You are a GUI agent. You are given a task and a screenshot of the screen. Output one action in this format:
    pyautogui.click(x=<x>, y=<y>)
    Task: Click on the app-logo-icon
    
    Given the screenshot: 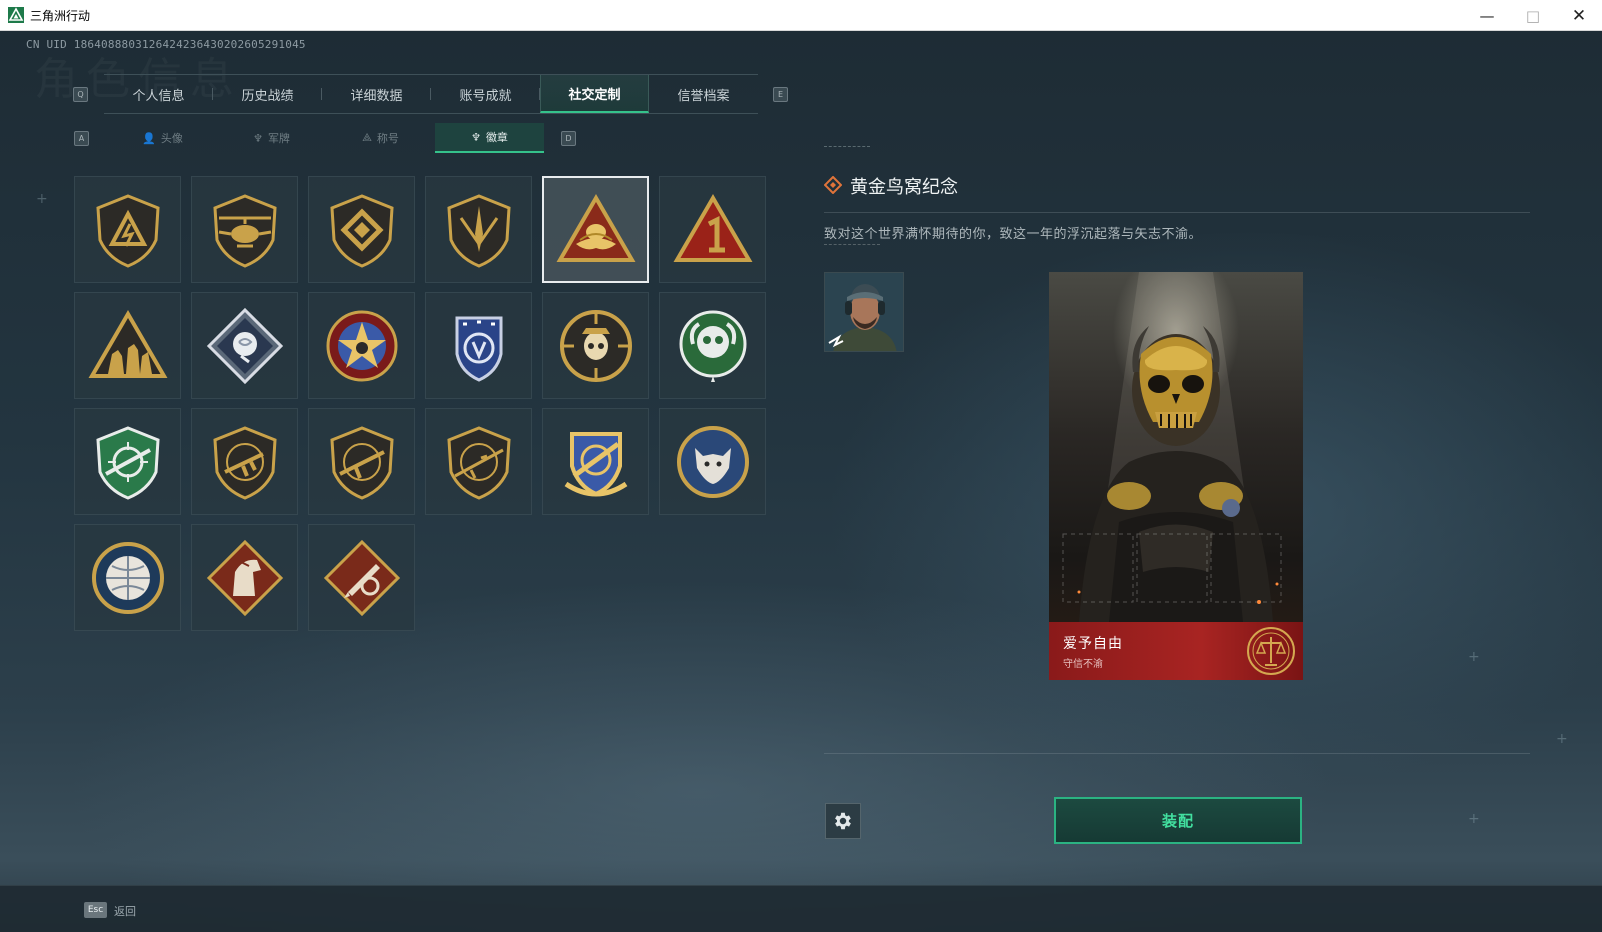 What is the action you would take?
    pyautogui.click(x=16, y=15)
    